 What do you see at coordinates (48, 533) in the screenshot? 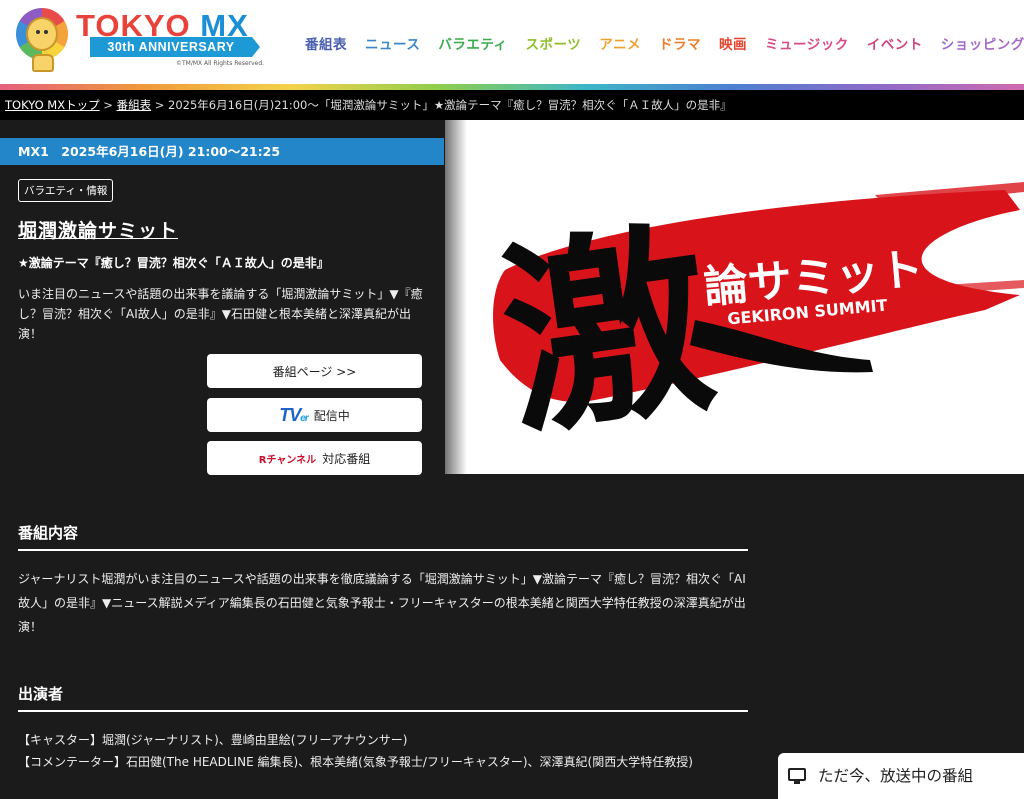
I see `details-heading: 番組内容` at bounding box center [48, 533].